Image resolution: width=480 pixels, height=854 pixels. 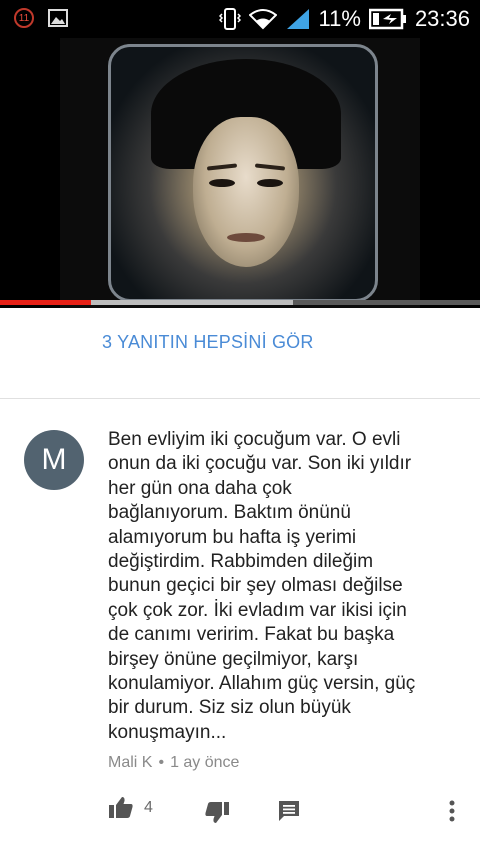 I want to click on battery-charging-icon, so click(x=387, y=19).